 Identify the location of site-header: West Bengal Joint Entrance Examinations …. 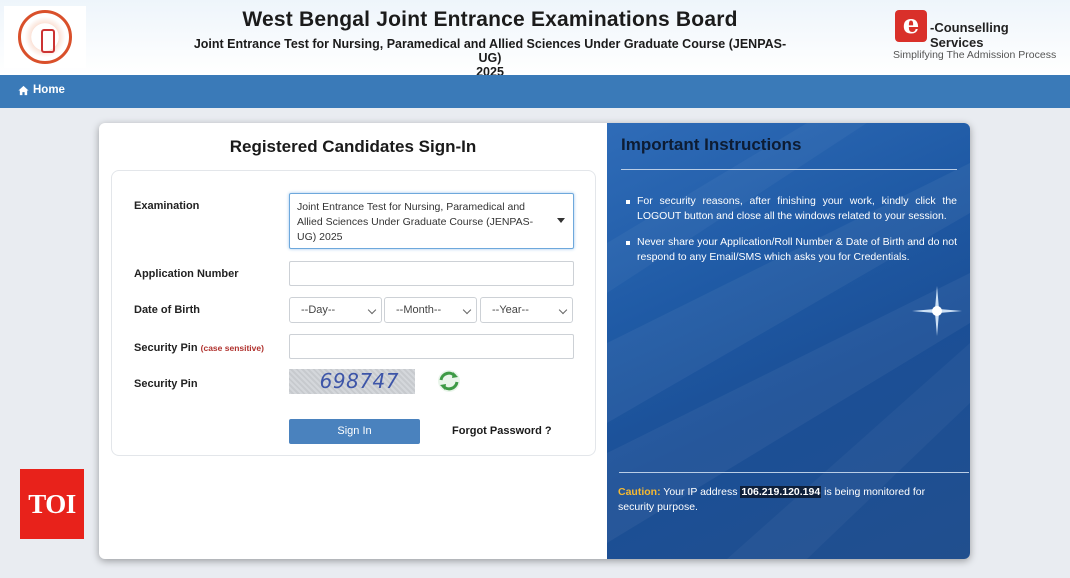
(535, 39).